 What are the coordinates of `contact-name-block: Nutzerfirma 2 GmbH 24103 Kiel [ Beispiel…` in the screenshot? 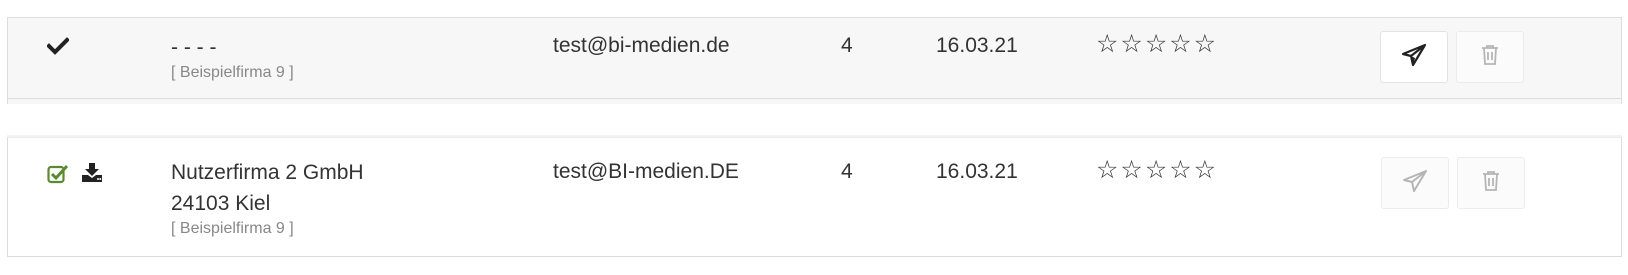 It's located at (267, 198).